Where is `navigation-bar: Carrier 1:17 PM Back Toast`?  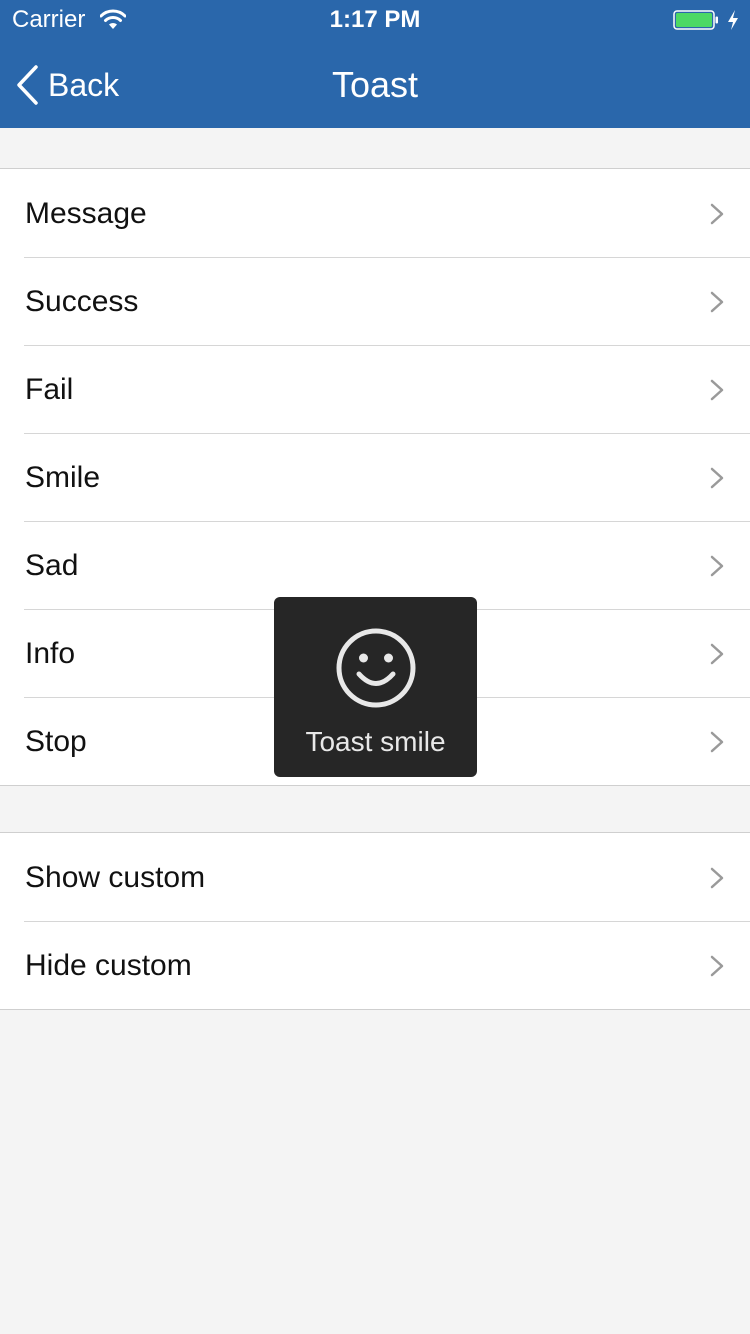 navigation-bar: Carrier 1:17 PM Back Toast is located at coordinates (375, 64).